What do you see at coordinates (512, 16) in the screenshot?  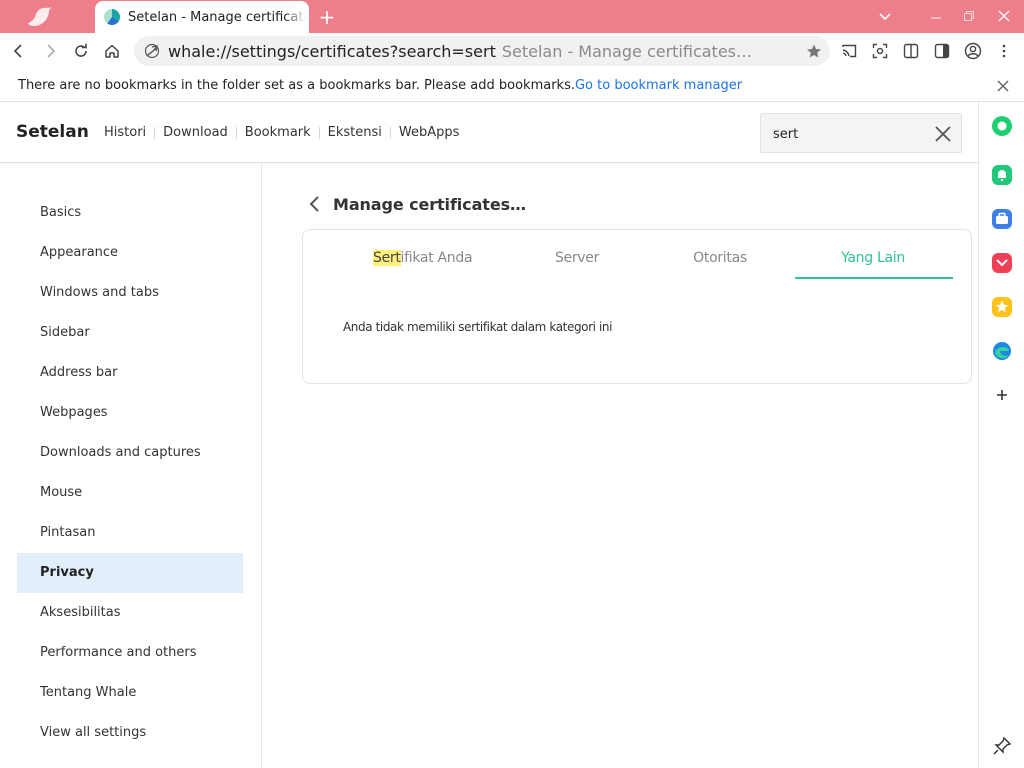 I see `title-bar: Setelan - Manage certificates… +` at bounding box center [512, 16].